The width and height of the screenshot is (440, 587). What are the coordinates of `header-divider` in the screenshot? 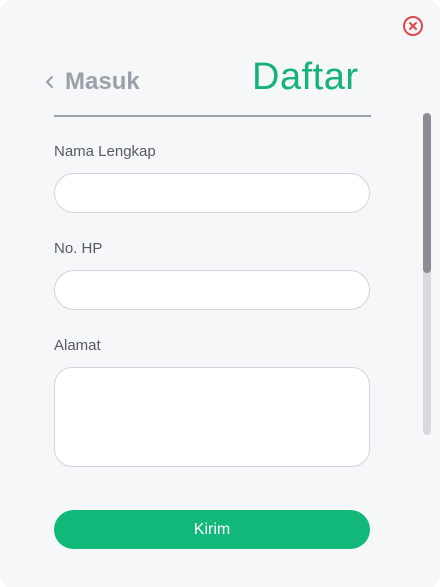 It's located at (212, 116).